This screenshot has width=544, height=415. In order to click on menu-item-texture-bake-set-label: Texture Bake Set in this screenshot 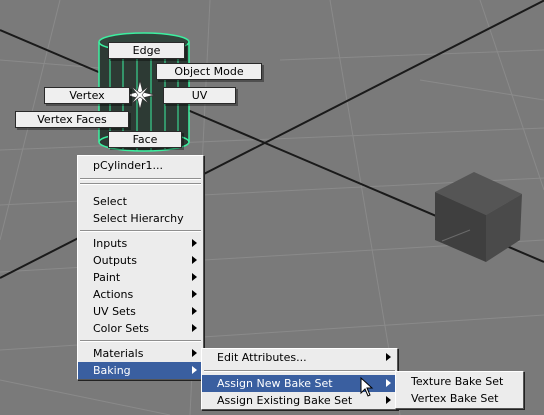, I will do `click(457, 381)`.